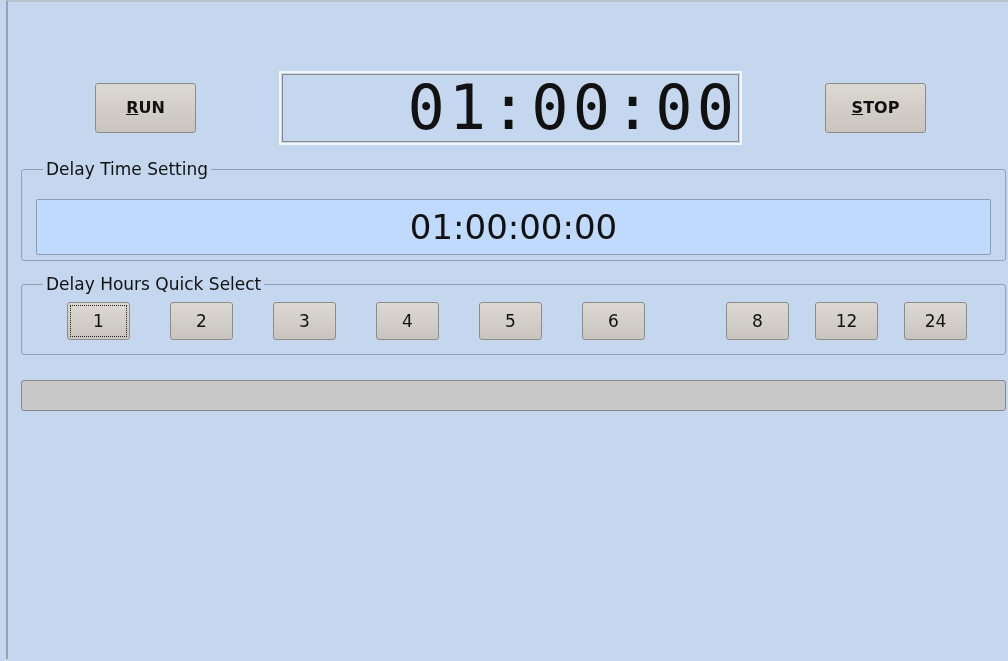  Describe the element at coordinates (145, 107) in the screenshot. I see `run-button: RUN` at that location.